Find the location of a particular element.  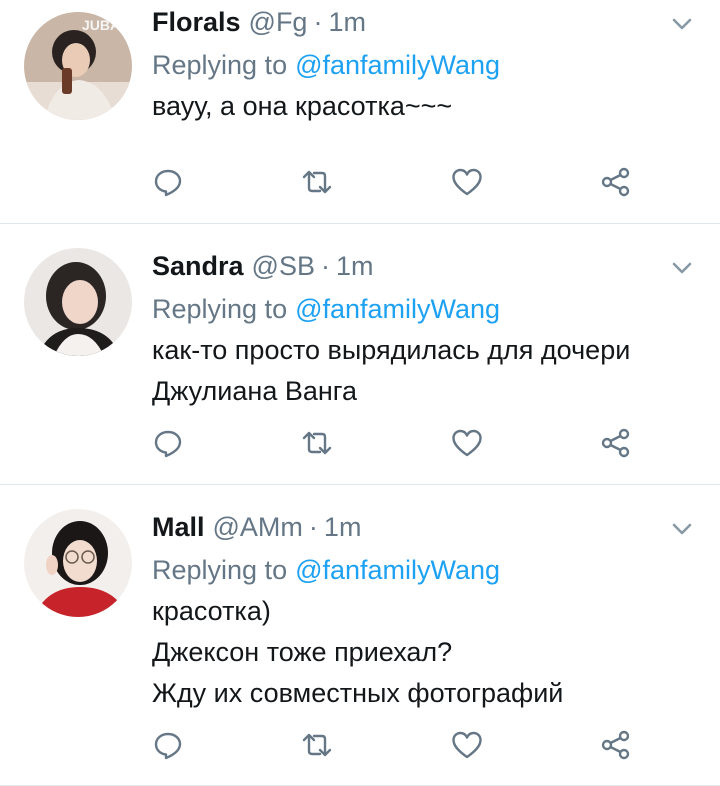

avatar: JUBA is located at coordinates (78, 66).